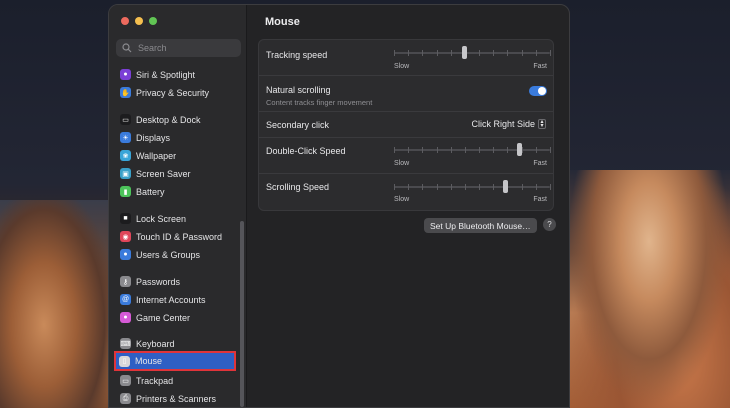 The width and height of the screenshot is (730, 408). I want to click on dock-icon: ▭, so click(125, 119).